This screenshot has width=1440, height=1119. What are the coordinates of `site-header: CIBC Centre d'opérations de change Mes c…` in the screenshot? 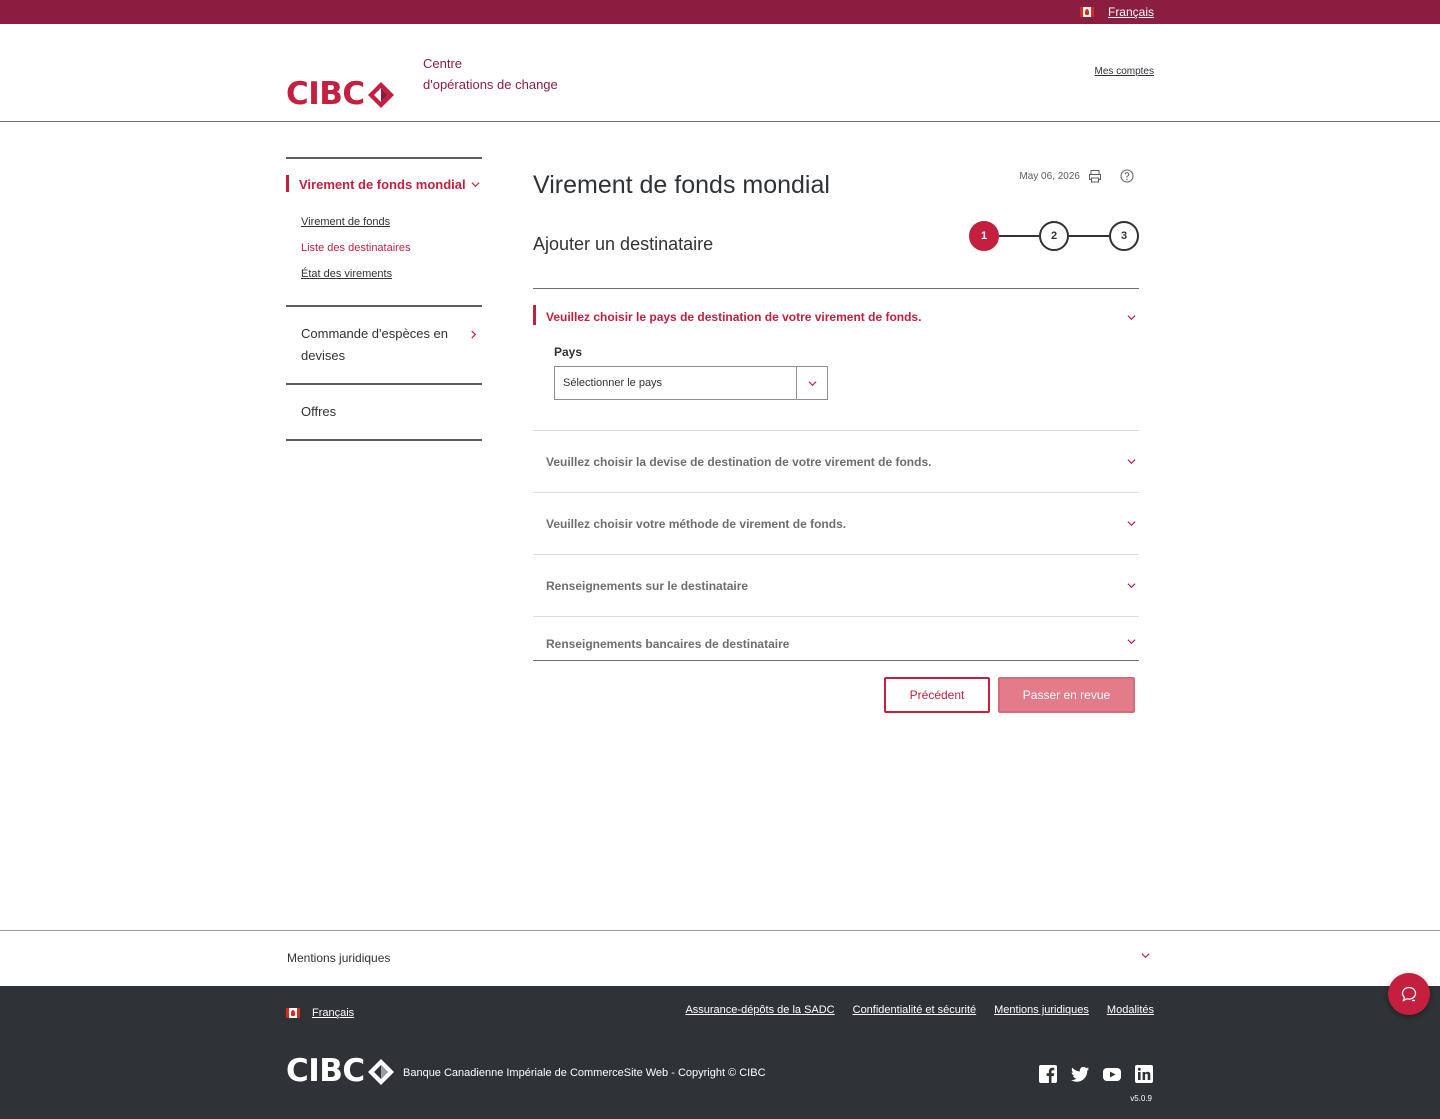 It's located at (720, 73).